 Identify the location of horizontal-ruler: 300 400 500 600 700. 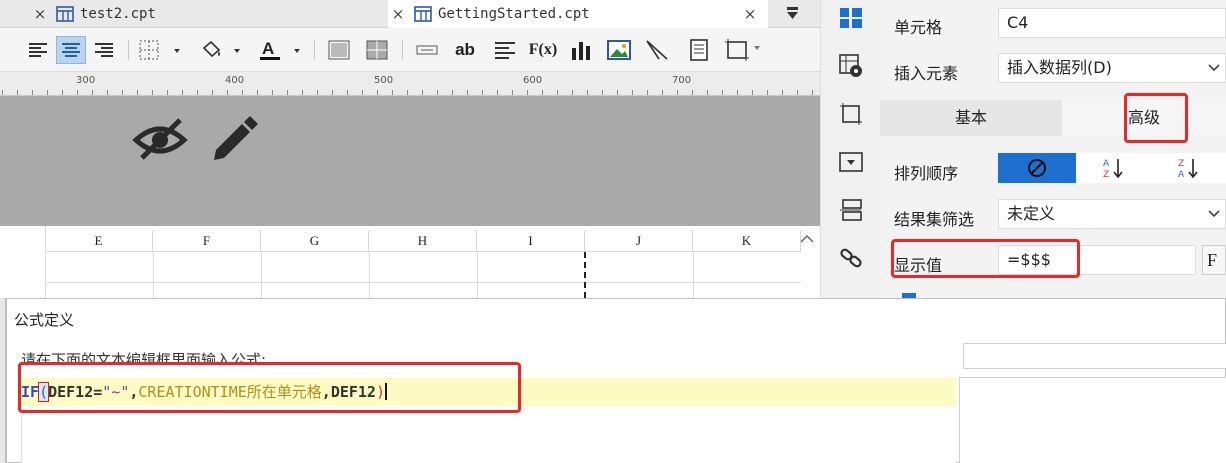
(410, 84).